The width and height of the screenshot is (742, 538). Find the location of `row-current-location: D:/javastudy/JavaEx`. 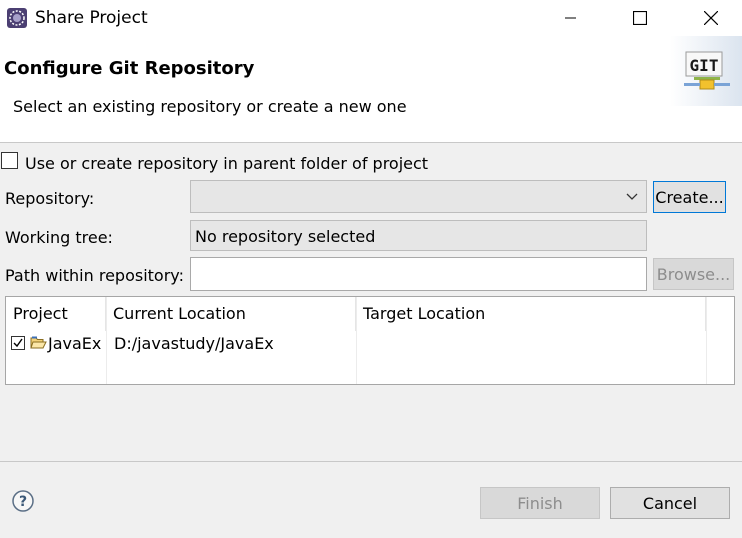

row-current-location: D:/javastudy/JavaEx is located at coordinates (194, 343).